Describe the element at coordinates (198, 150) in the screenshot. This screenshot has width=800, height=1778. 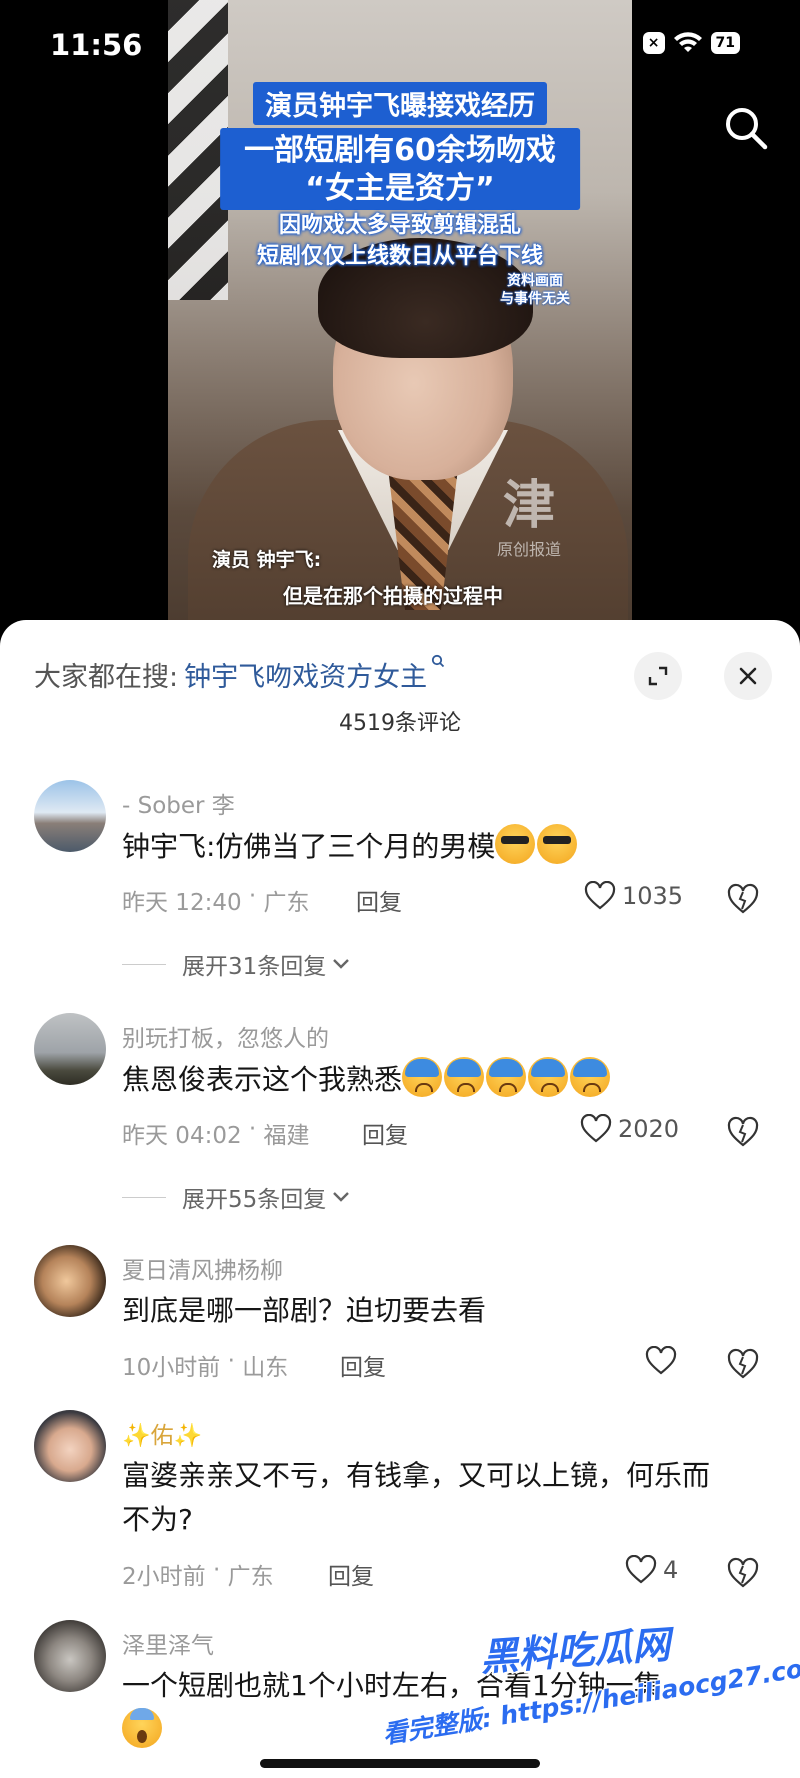
I see `background-curtain` at that location.